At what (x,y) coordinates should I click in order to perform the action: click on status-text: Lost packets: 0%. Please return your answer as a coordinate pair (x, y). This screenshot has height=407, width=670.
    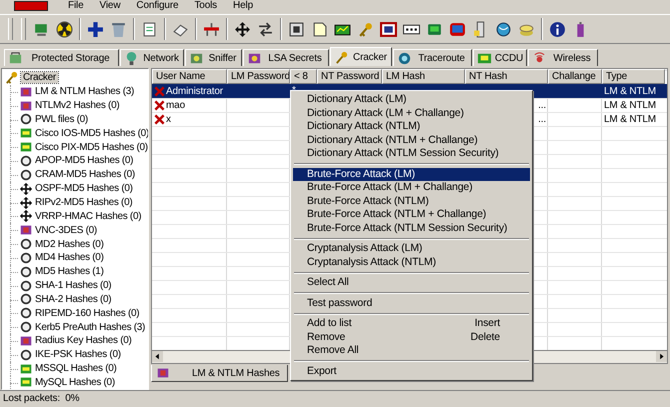
    Looking at the image, I should click on (41, 398).